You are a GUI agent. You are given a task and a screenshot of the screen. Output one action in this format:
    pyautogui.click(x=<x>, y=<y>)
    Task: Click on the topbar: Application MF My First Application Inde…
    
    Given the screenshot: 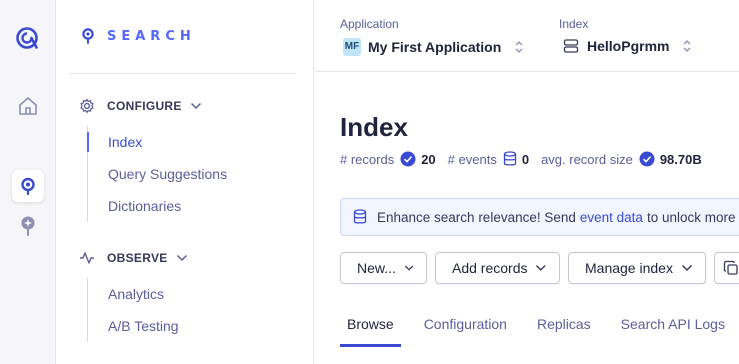 What is the action you would take?
    pyautogui.click(x=527, y=36)
    